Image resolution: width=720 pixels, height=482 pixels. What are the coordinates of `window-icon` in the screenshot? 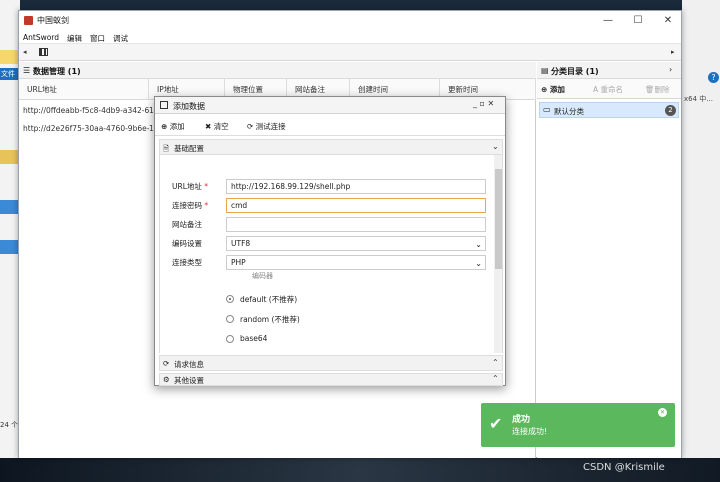 It's located at (164, 105).